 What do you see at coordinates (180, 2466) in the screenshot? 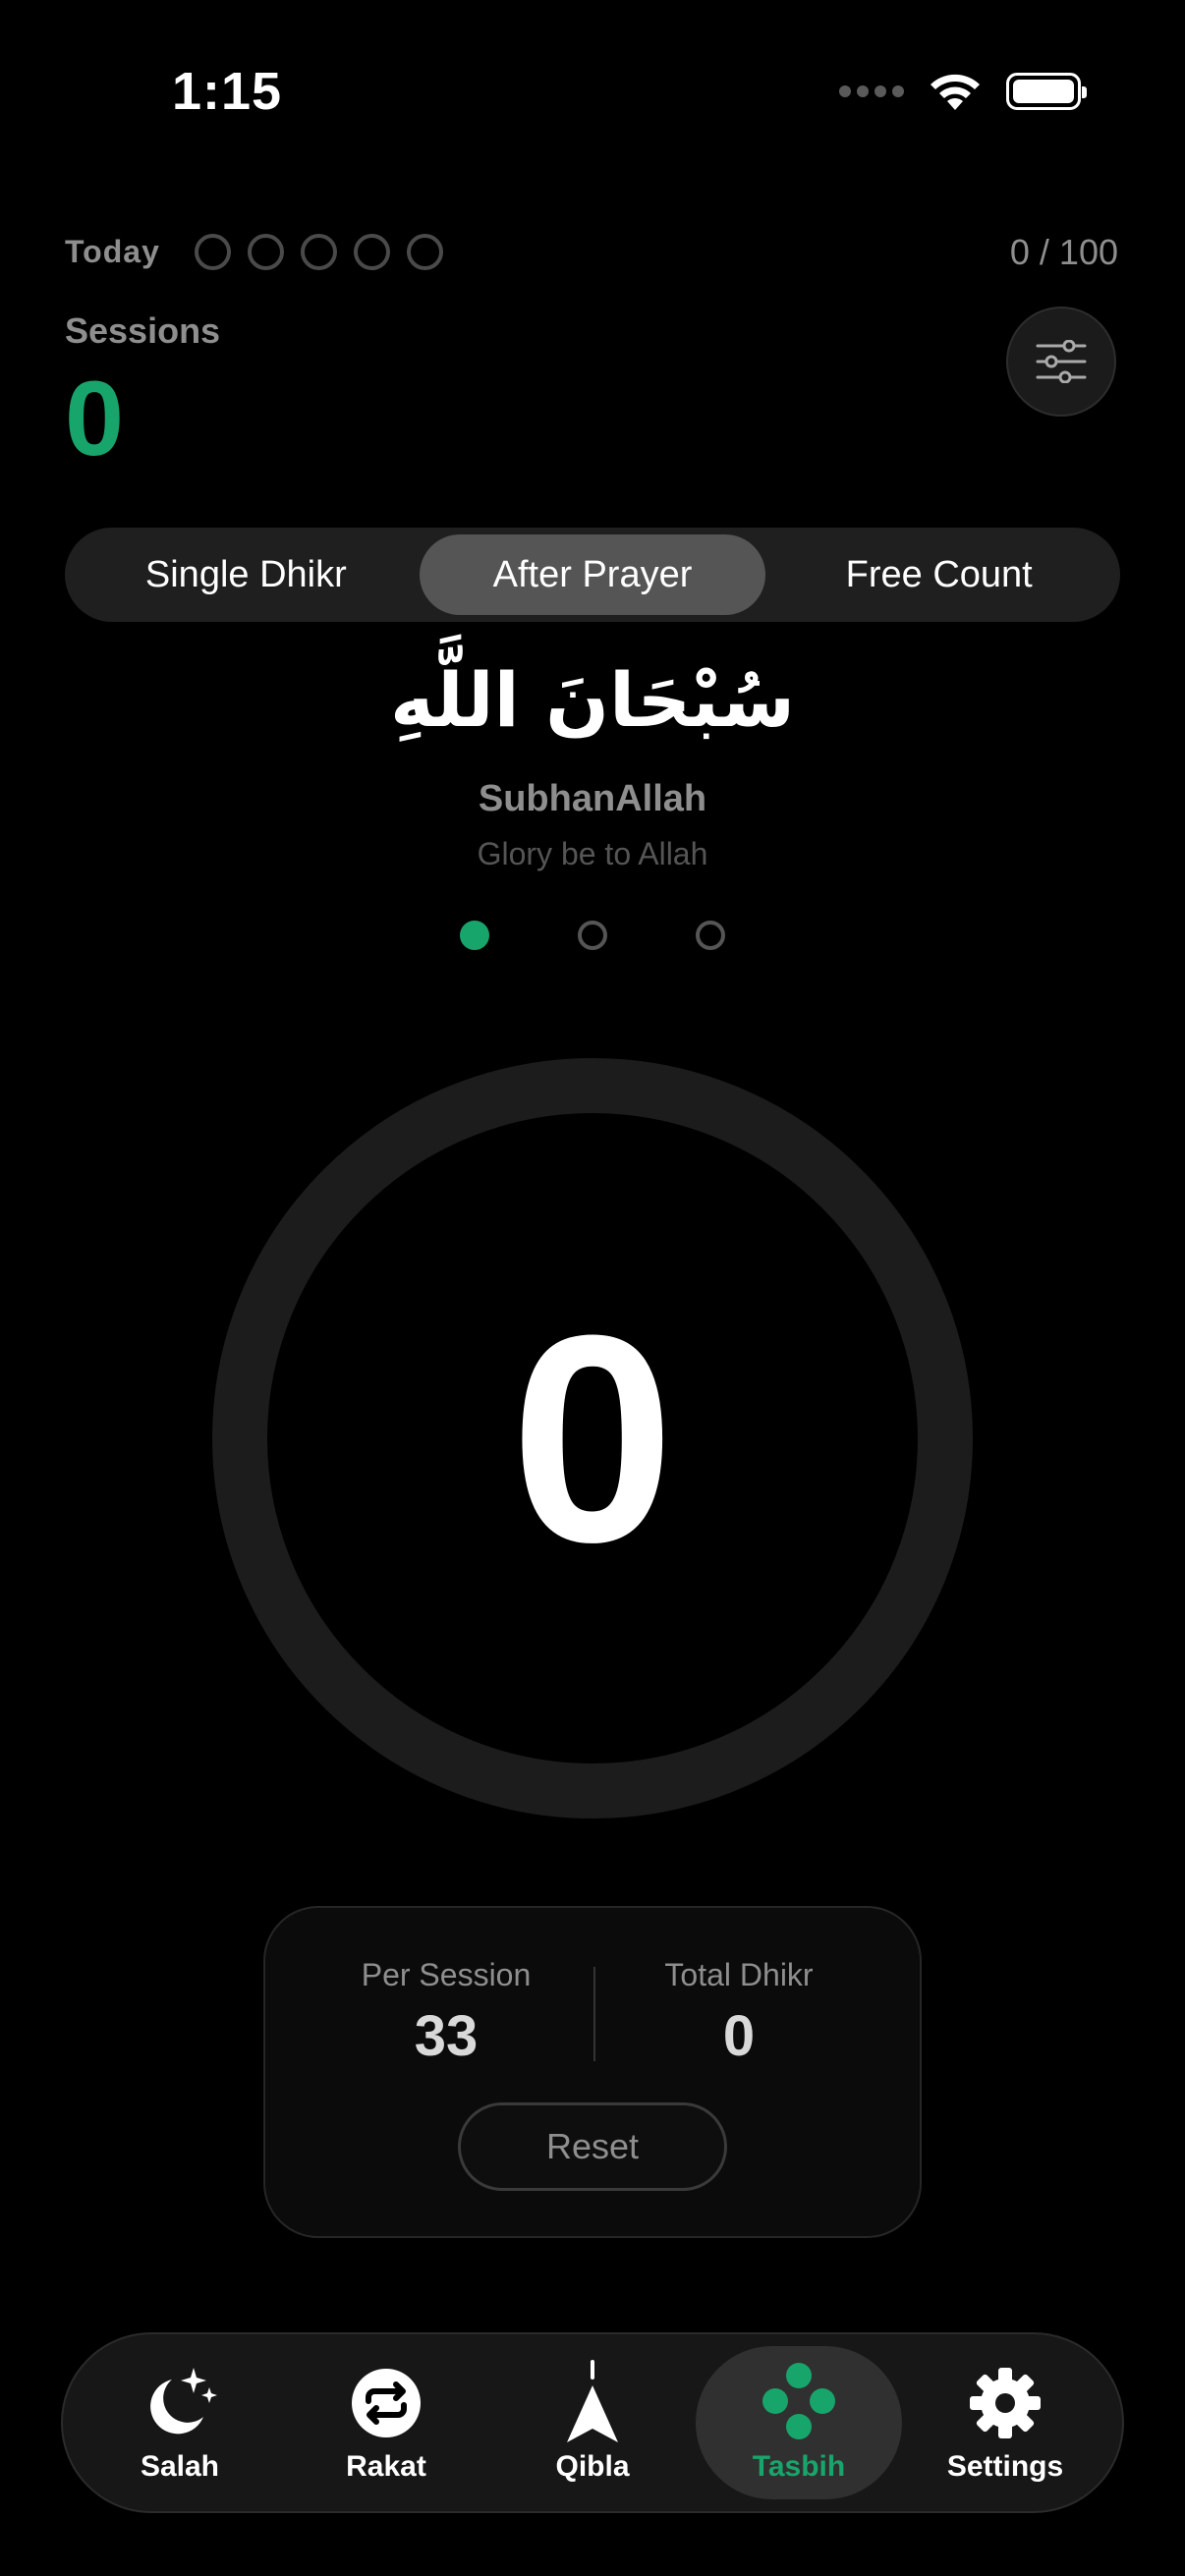
I see `tab-salah-label: Salah` at bounding box center [180, 2466].